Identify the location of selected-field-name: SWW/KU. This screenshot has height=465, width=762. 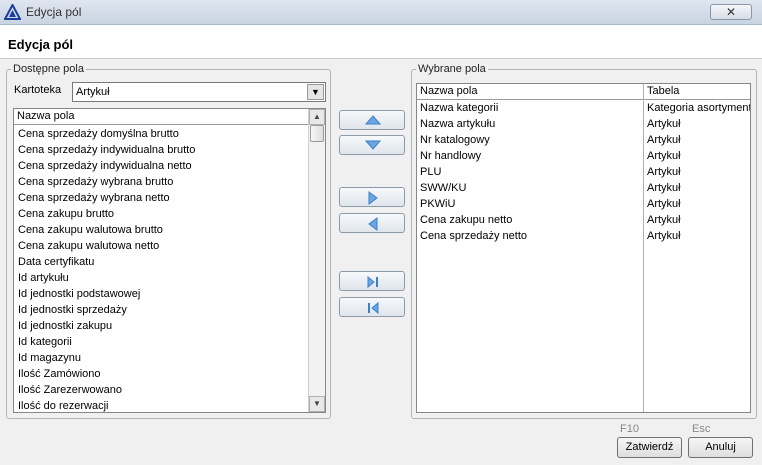
(443, 188).